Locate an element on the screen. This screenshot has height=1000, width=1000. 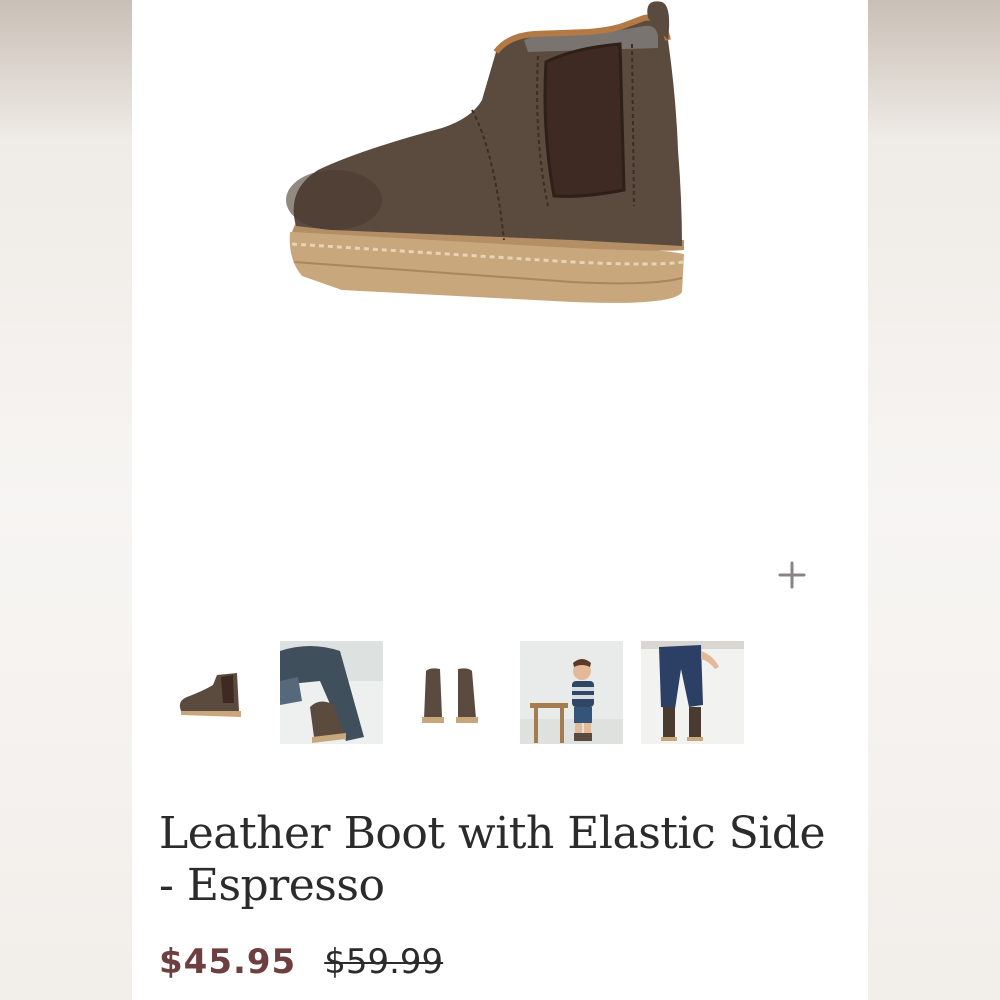
plus-icon is located at coordinates (792, 575).